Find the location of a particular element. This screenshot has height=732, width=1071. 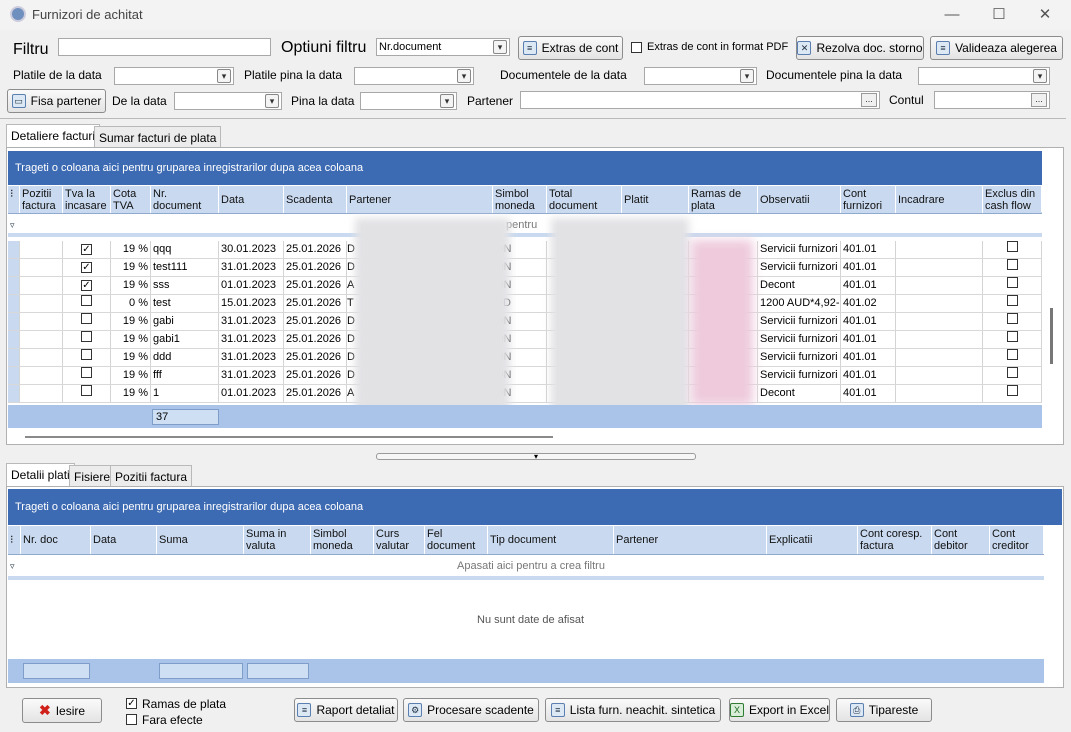

platile-pina-date: ▾ is located at coordinates (414, 76).